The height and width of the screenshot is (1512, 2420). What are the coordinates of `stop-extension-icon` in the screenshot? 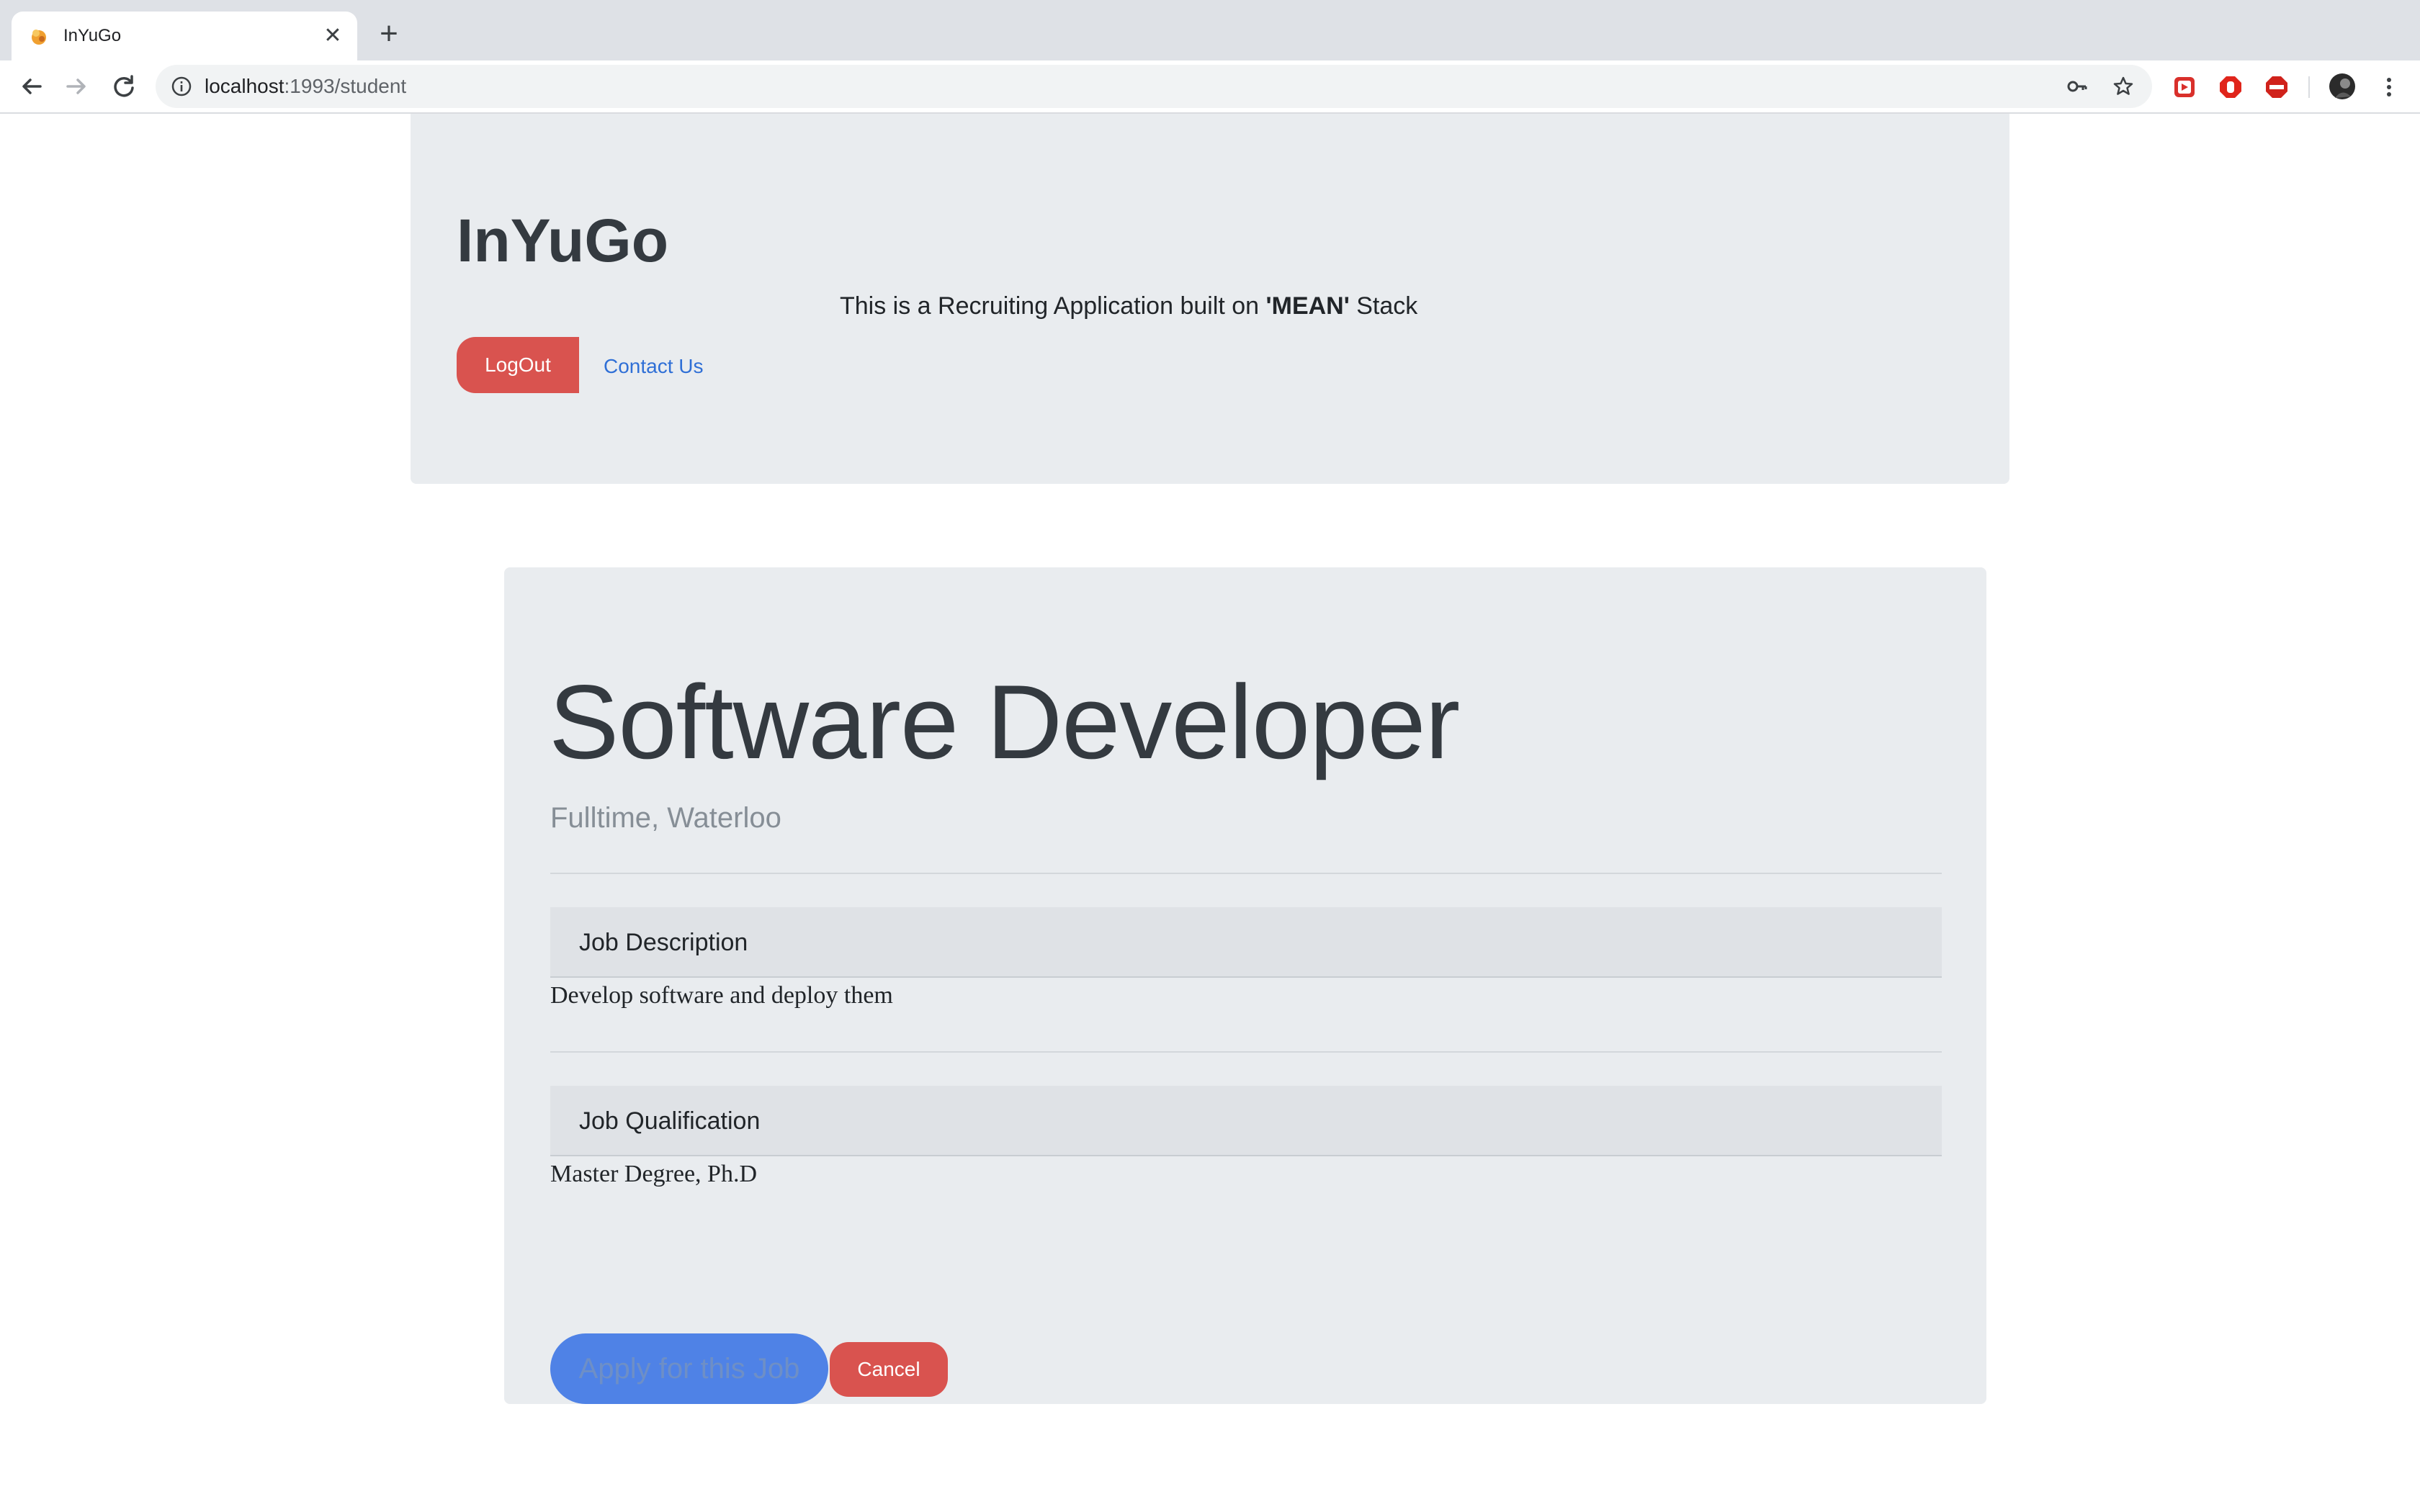 It's located at (2230, 87).